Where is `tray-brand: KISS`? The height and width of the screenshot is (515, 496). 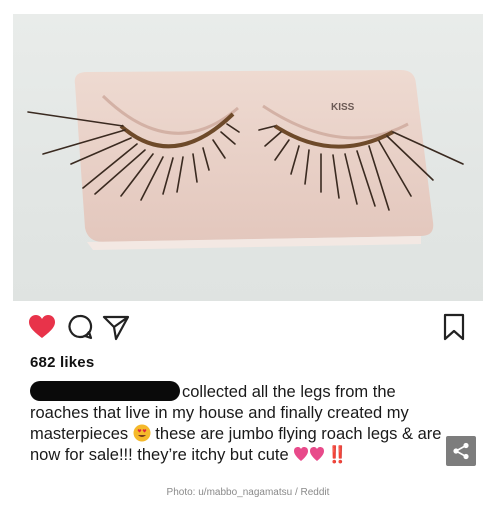
tray-brand: KISS is located at coordinates (343, 107).